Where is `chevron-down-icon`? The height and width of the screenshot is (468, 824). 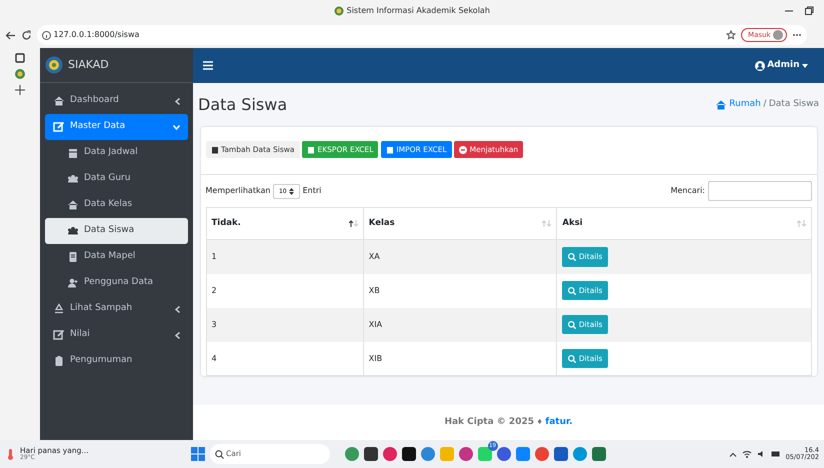
chevron-down-icon is located at coordinates (176, 127).